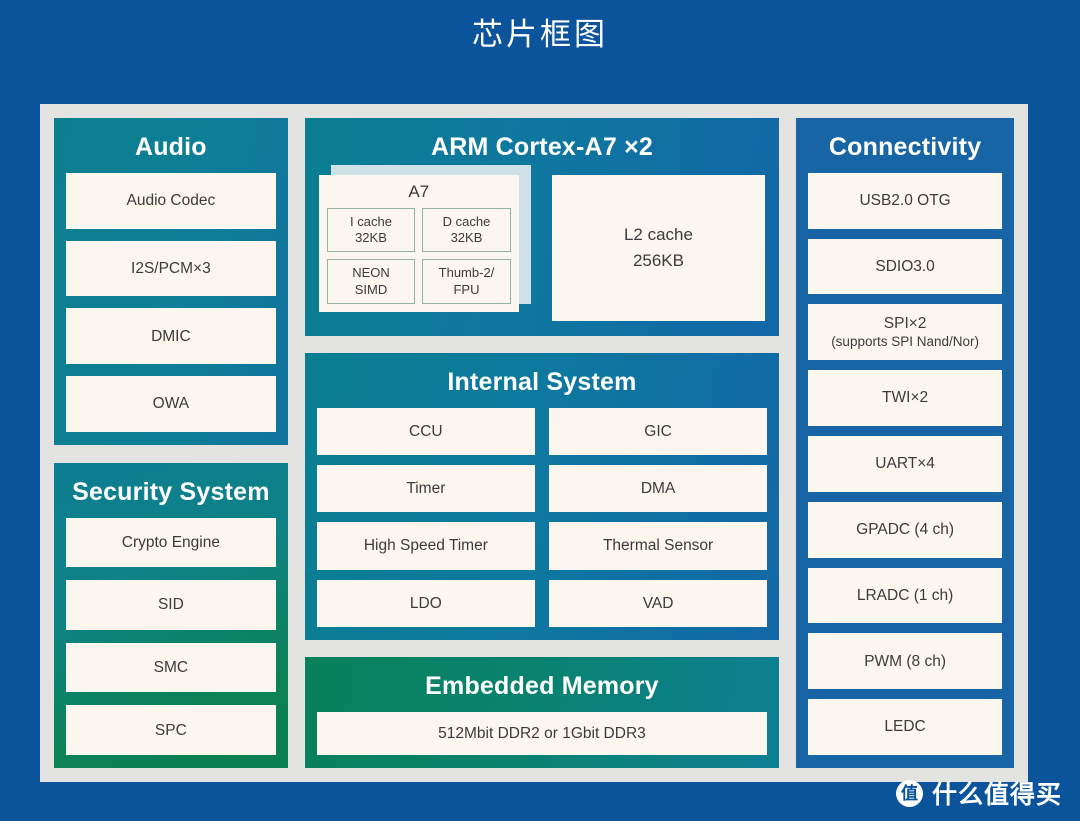 The width and height of the screenshot is (1080, 821). I want to click on connectivity-item-spi: SPI×2 (supports SPI Nand/Nor), so click(905, 332).